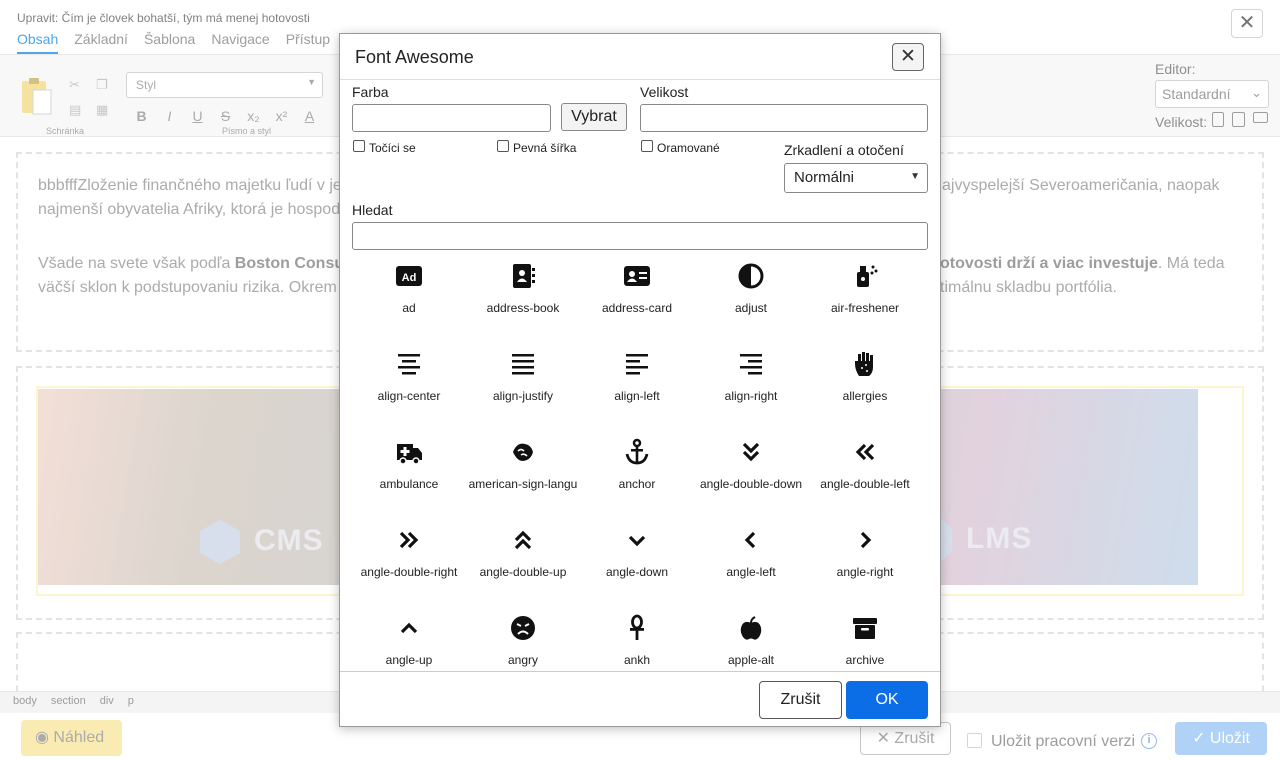  I want to click on search-input, so click(640, 236).